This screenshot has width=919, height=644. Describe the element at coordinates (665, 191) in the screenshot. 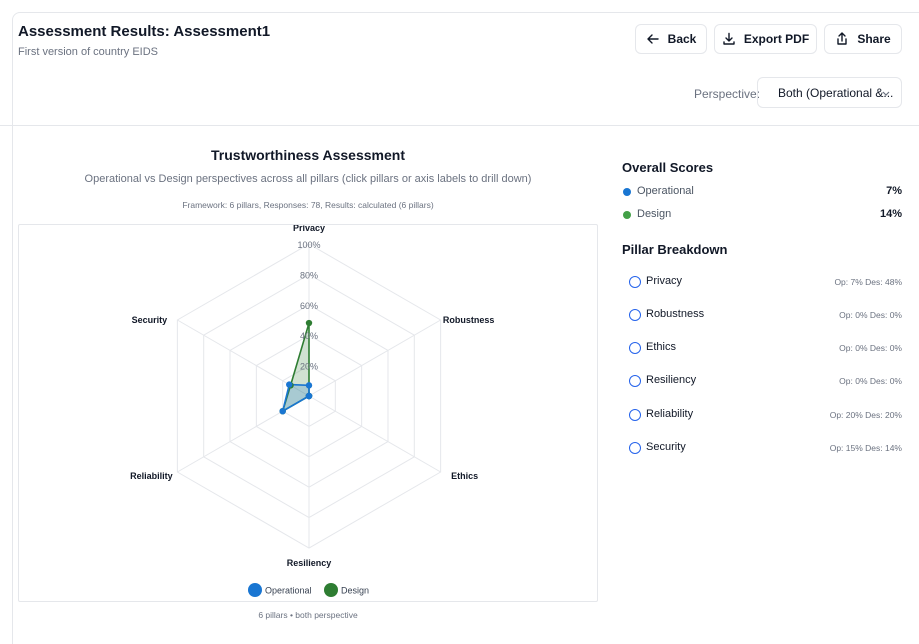

I see `score-label: Operational` at that location.